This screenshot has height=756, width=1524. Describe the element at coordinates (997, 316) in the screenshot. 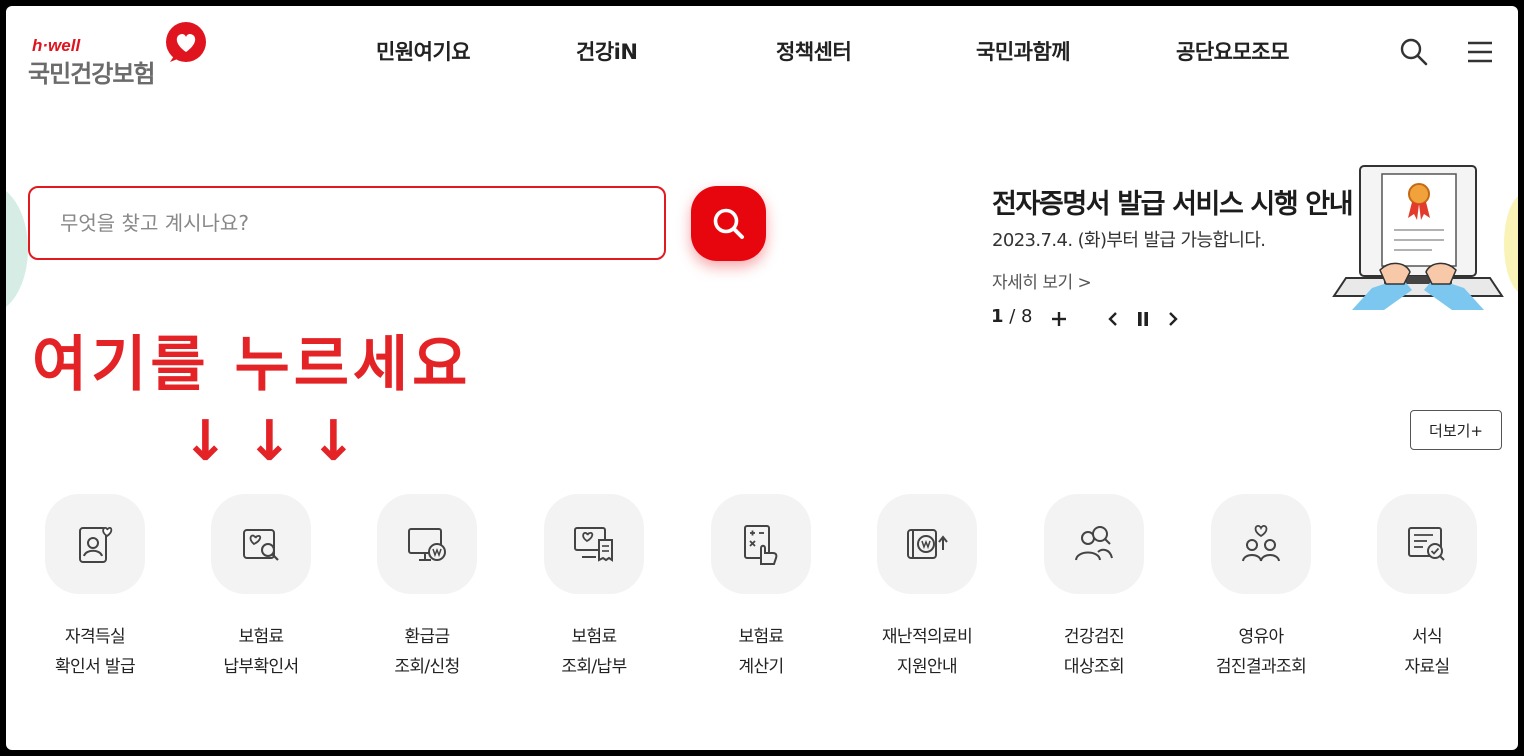

I see `pager-current: 1` at that location.